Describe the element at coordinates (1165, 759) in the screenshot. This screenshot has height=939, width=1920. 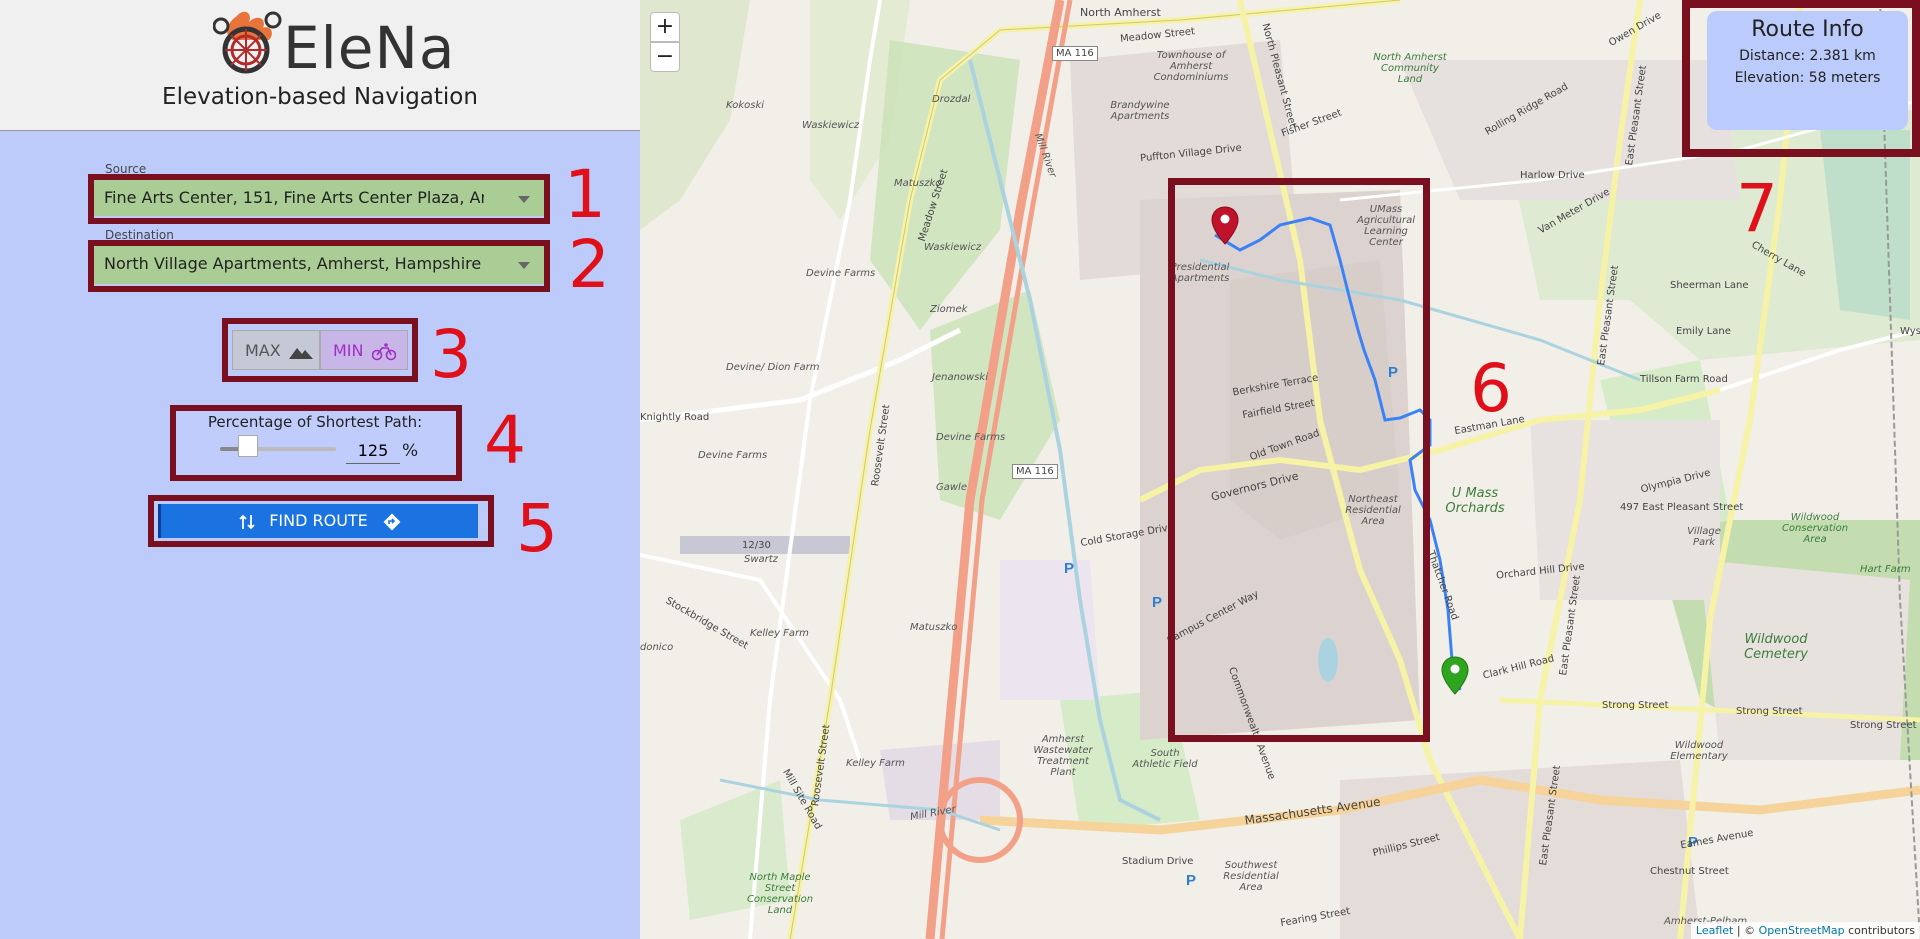
I see `map-label: South Athletic Field` at that location.